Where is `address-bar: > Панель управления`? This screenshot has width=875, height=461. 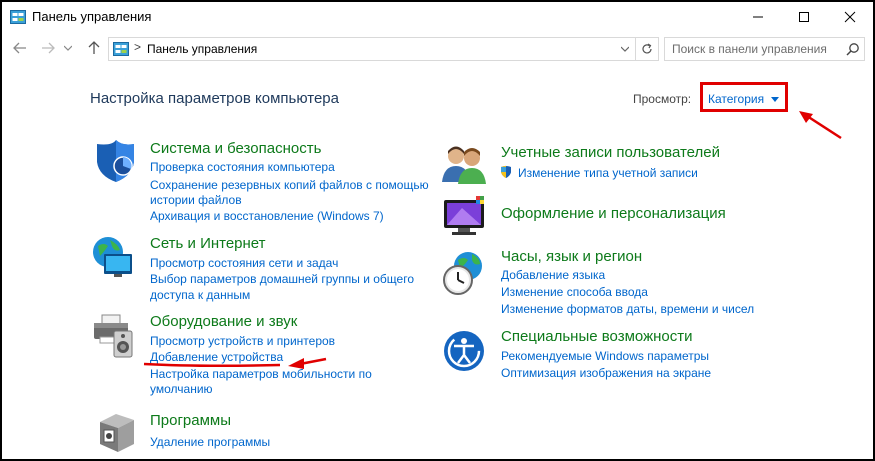
address-bar: > Панель управления is located at coordinates (383, 49).